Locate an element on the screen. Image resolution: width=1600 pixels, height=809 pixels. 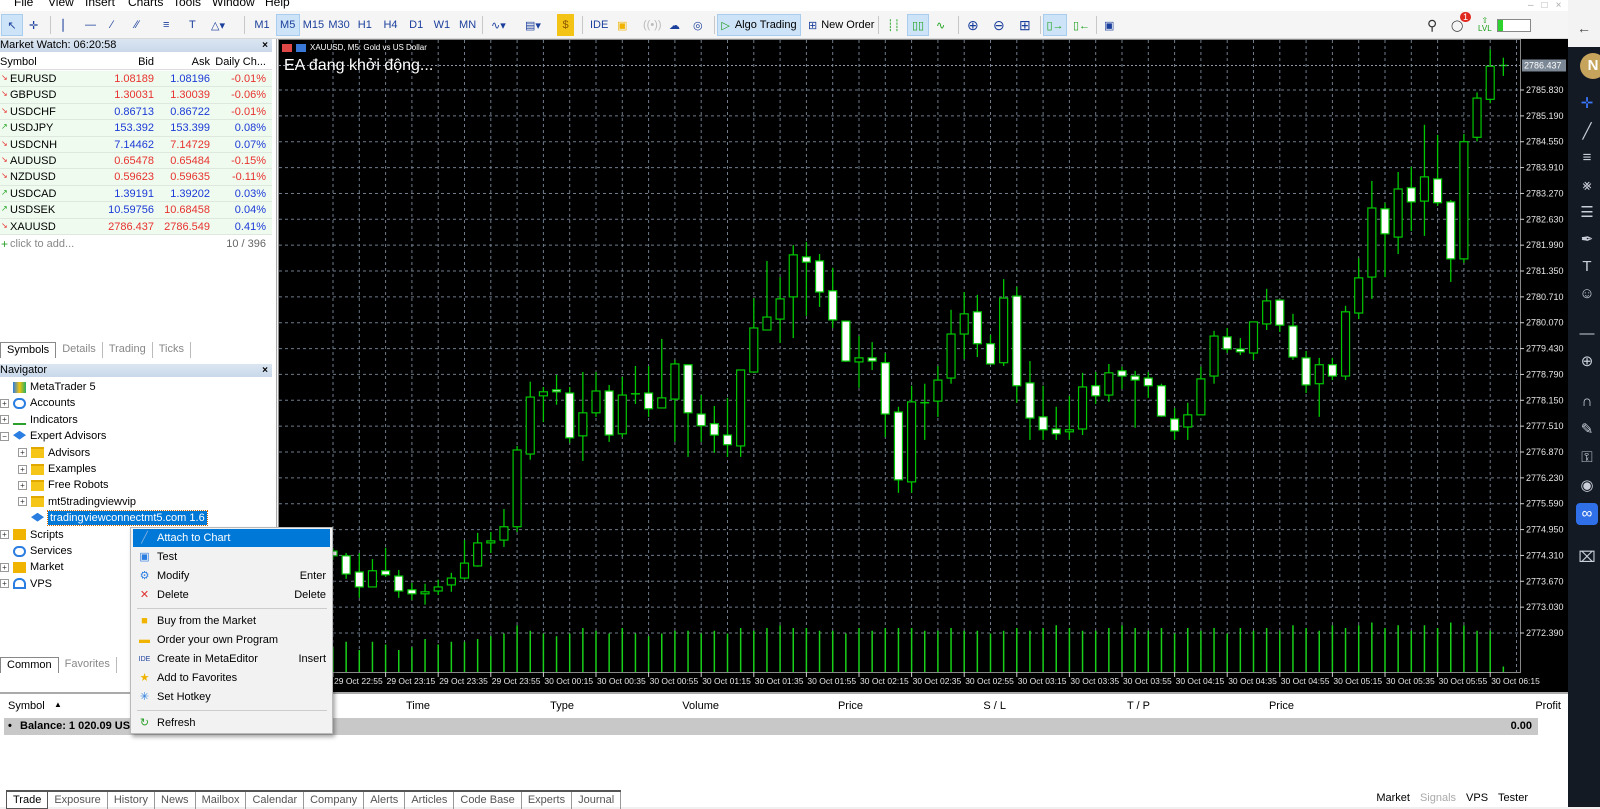
menu-view: View is located at coordinates (61, 4).